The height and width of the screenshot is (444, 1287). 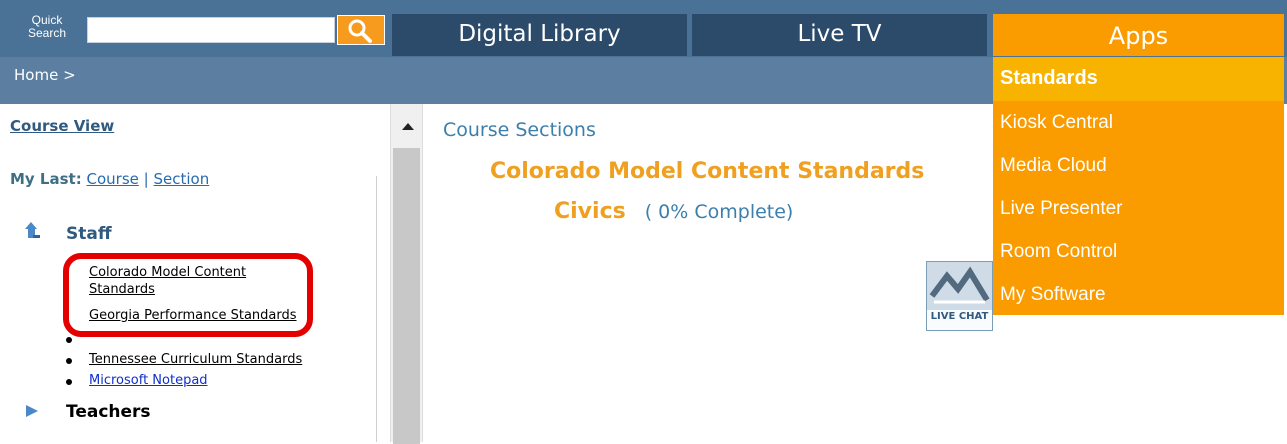 I want to click on staff-item: Microsoft Notepad, so click(x=224, y=380).